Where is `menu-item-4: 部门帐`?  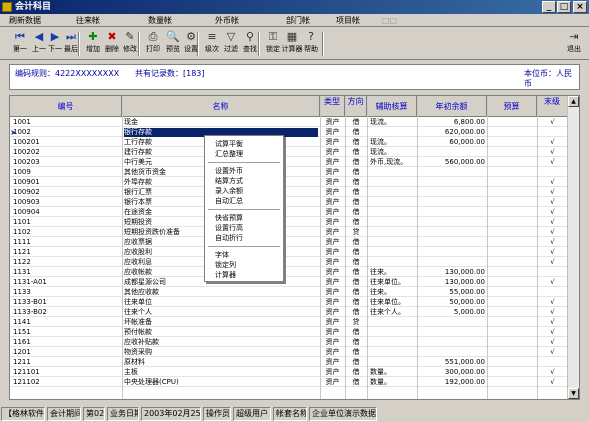
menu-item-4: 部门帐 is located at coordinates (298, 20).